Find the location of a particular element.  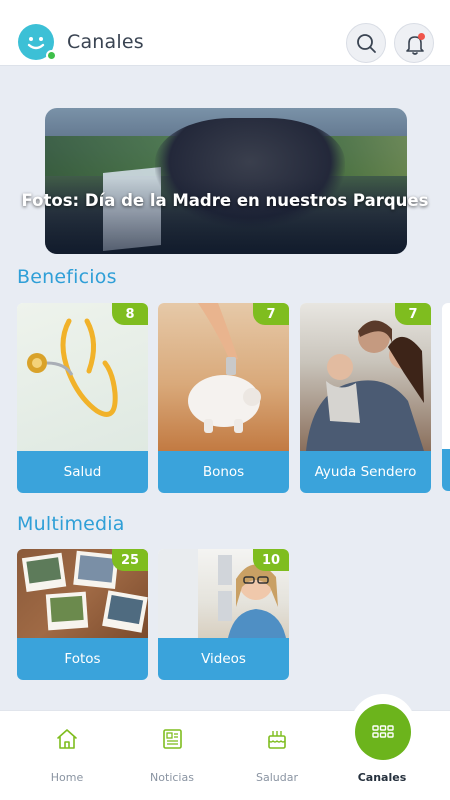

notifications-button is located at coordinates (414, 43).